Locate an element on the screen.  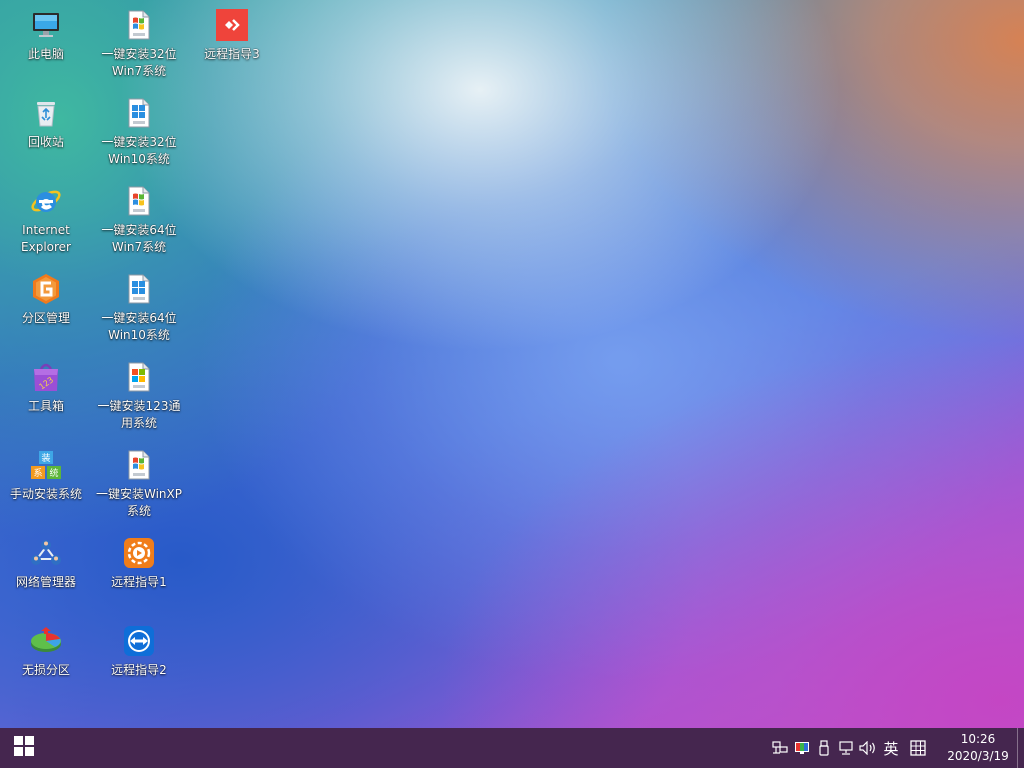
clock-time: 10:26 is located at coordinates (978, 739).